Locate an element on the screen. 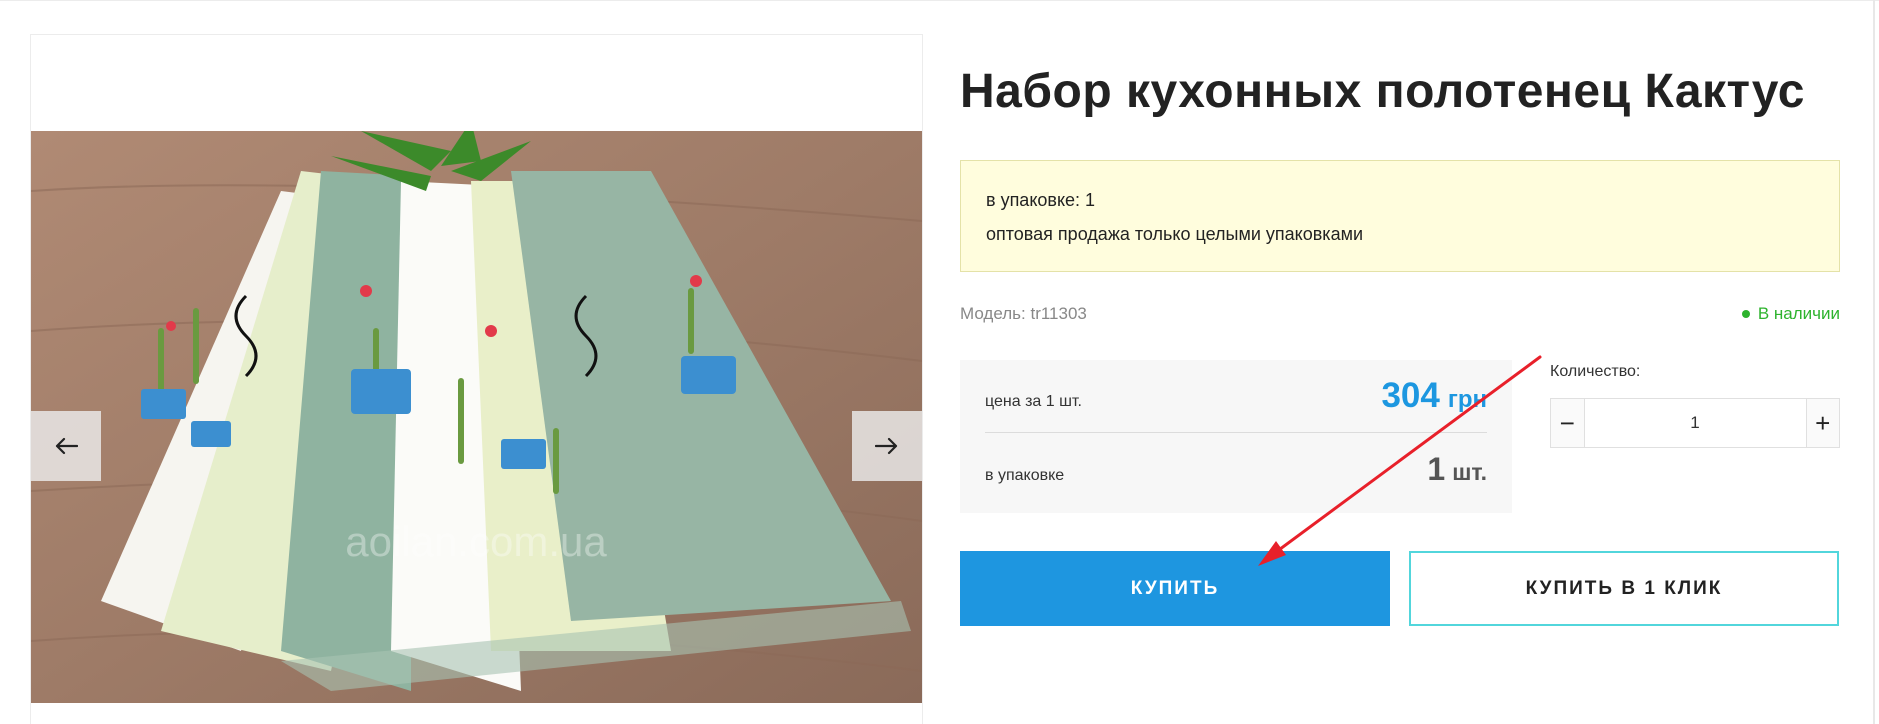 The width and height of the screenshot is (1879, 724). page-title: Набор кухонных полотенец Кактус is located at coordinates (1382, 91).